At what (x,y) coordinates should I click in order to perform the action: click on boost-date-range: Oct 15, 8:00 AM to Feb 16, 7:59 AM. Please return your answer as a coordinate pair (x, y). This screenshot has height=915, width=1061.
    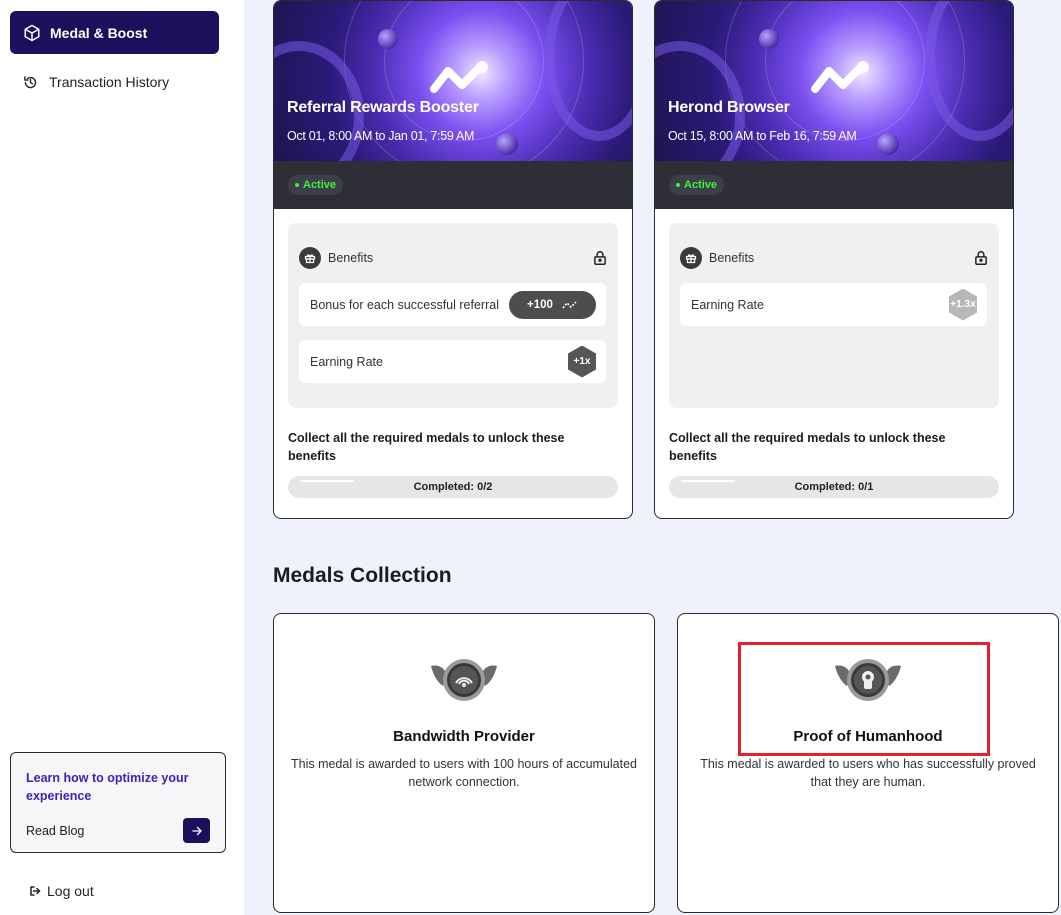
    Looking at the image, I should click on (762, 136).